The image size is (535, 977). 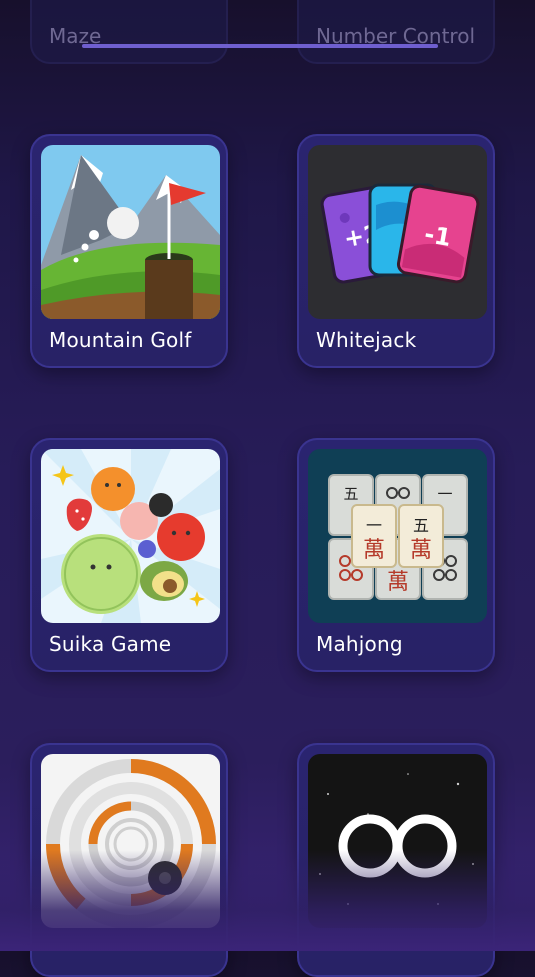 What do you see at coordinates (260, 46) in the screenshot?
I see `horizontal-scrollbar` at bounding box center [260, 46].